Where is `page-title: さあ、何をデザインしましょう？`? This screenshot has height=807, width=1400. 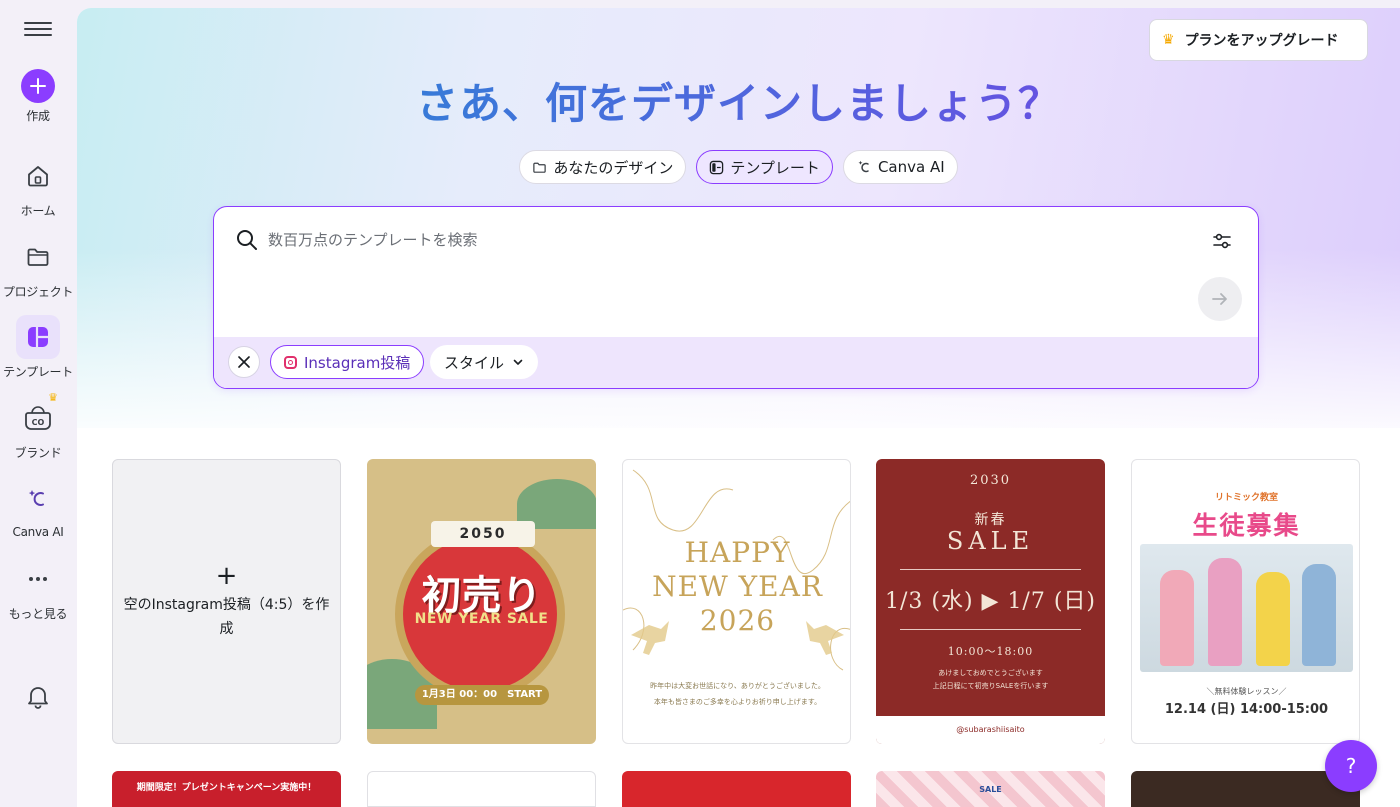
page-title: さあ、何をデザインしましょう？ is located at coordinates (738, 100).